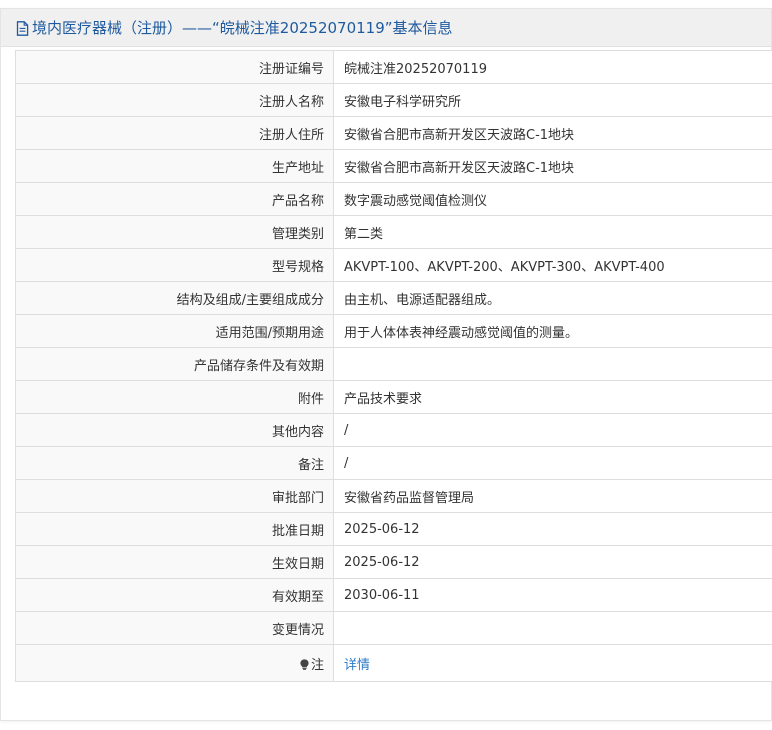 Image resolution: width=772 pixels, height=730 pixels. Describe the element at coordinates (552, 496) in the screenshot. I see `field-value: 安徽省药品监督管理局` at that location.